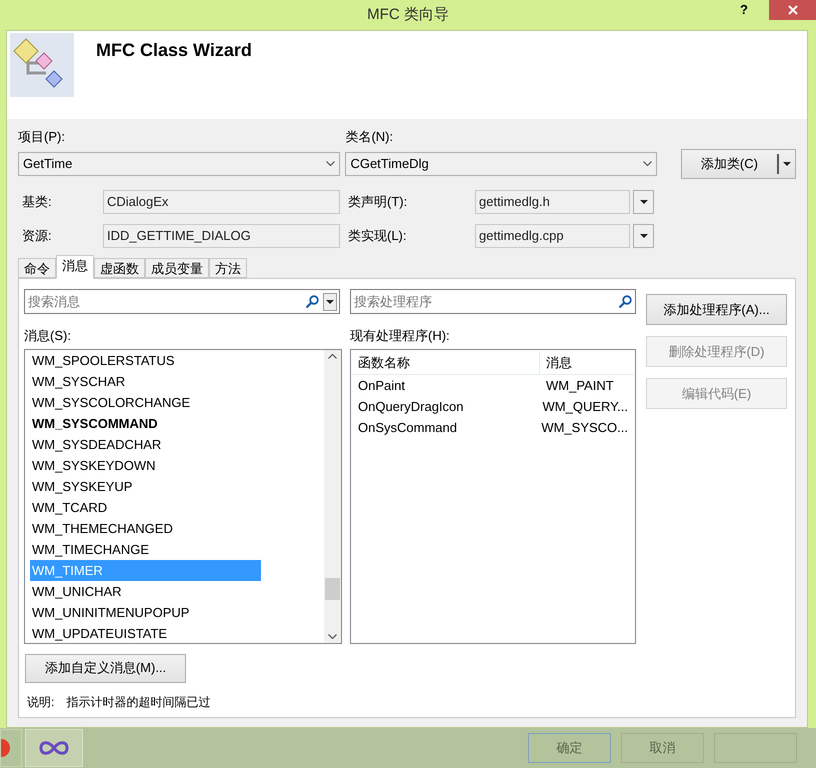  I want to click on scroll-down-icon, so click(332, 636).